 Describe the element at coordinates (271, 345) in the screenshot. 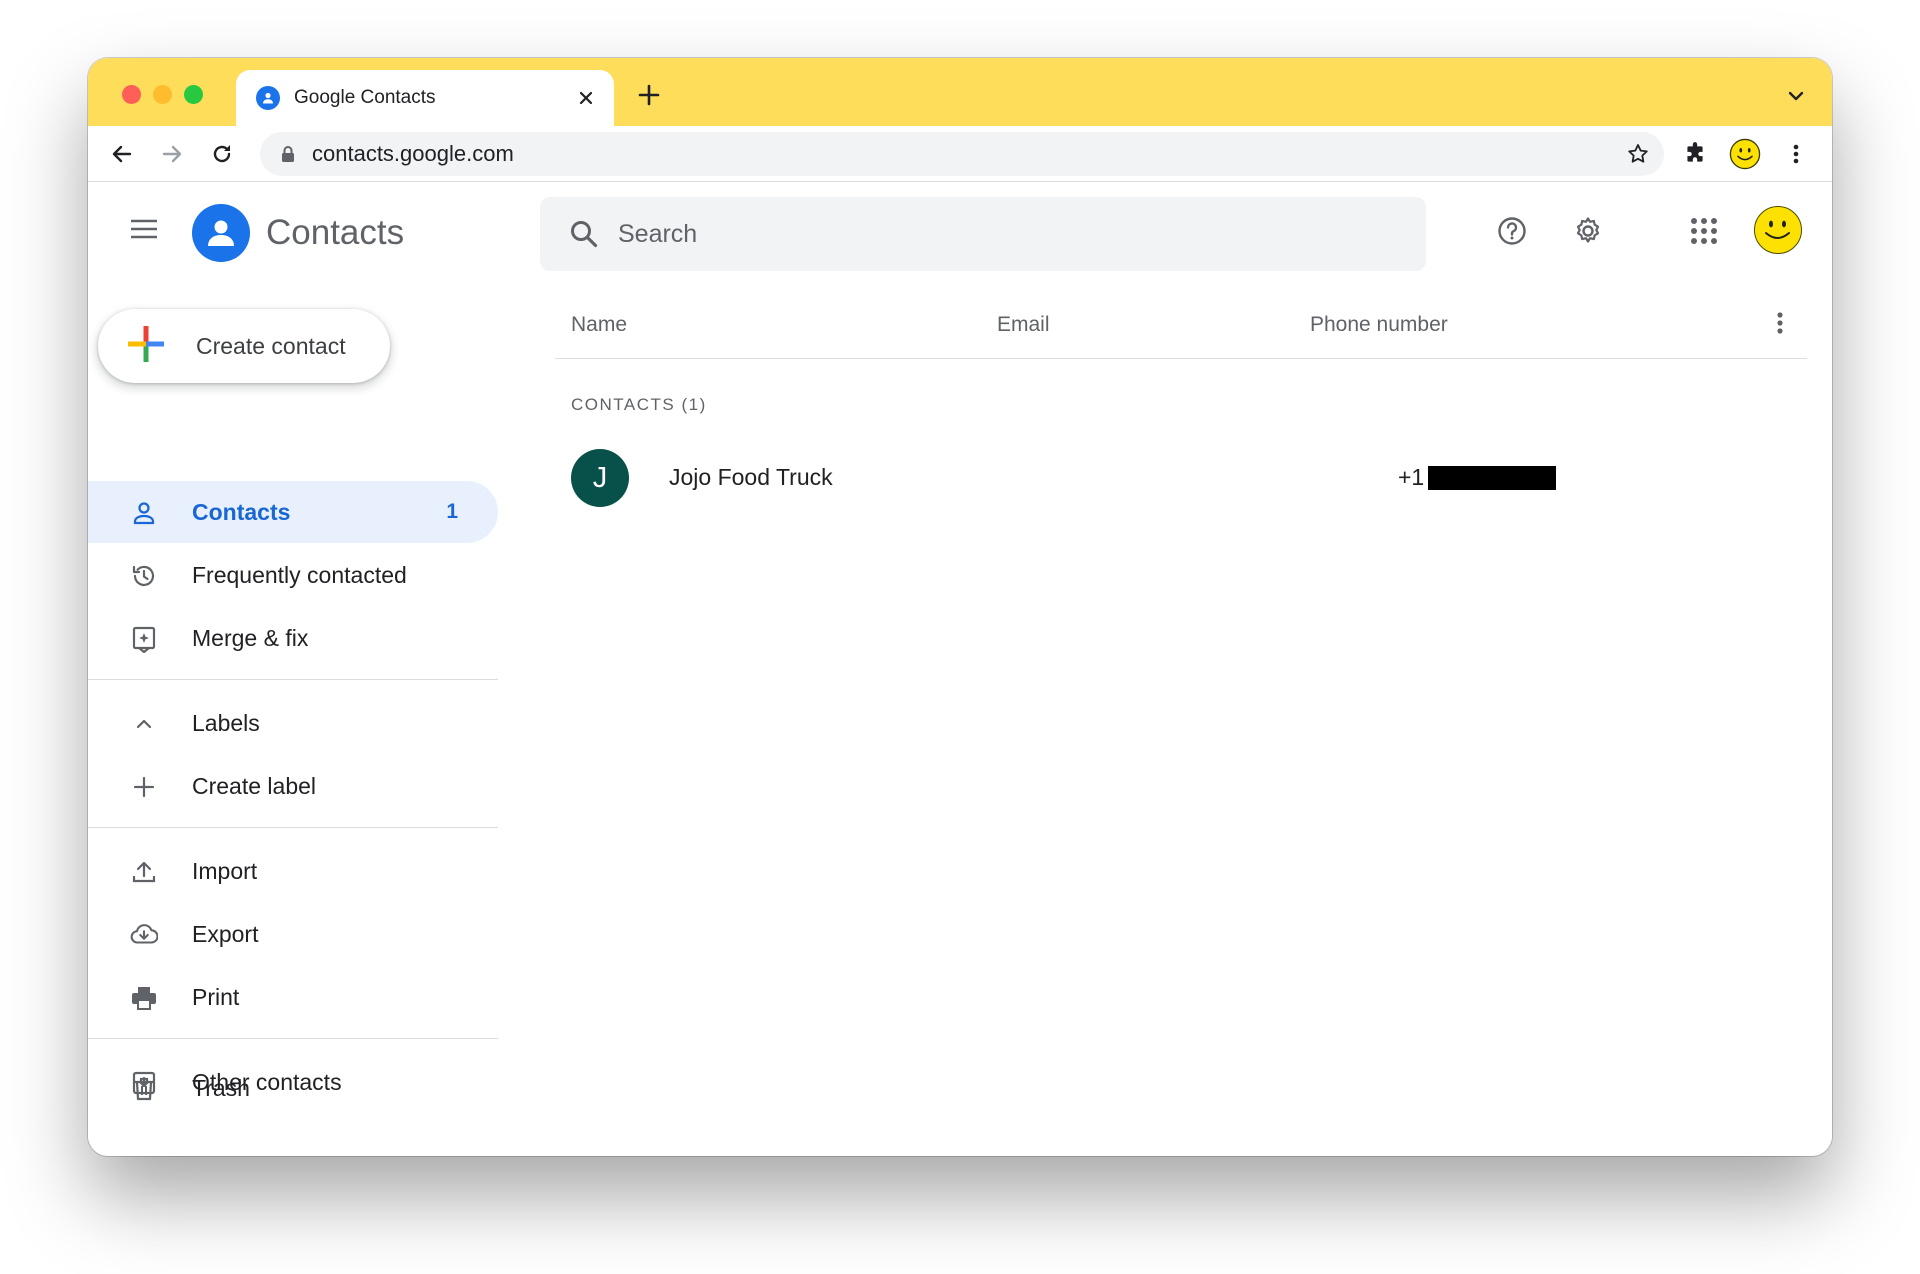

I see `create-contact-label: Create contact` at that location.